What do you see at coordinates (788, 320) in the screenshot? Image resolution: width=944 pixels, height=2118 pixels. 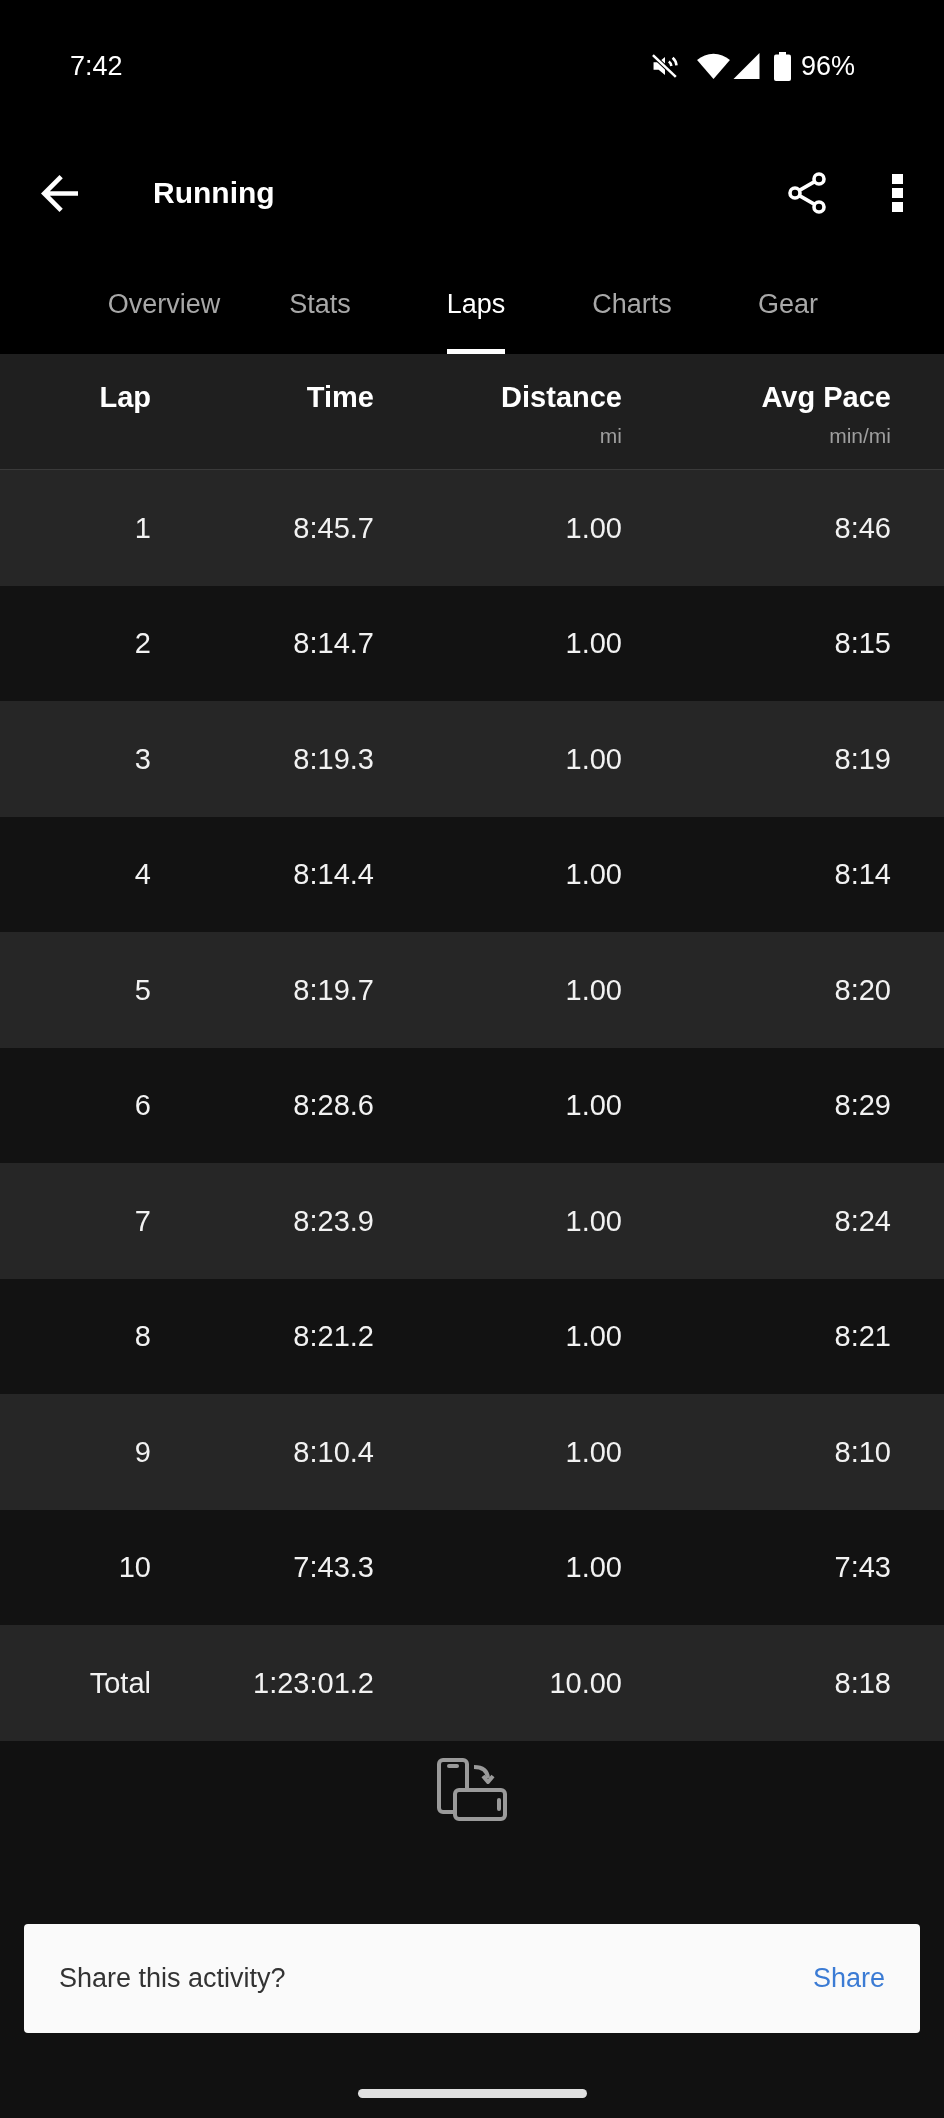 I see `tab: Gear` at bounding box center [788, 320].